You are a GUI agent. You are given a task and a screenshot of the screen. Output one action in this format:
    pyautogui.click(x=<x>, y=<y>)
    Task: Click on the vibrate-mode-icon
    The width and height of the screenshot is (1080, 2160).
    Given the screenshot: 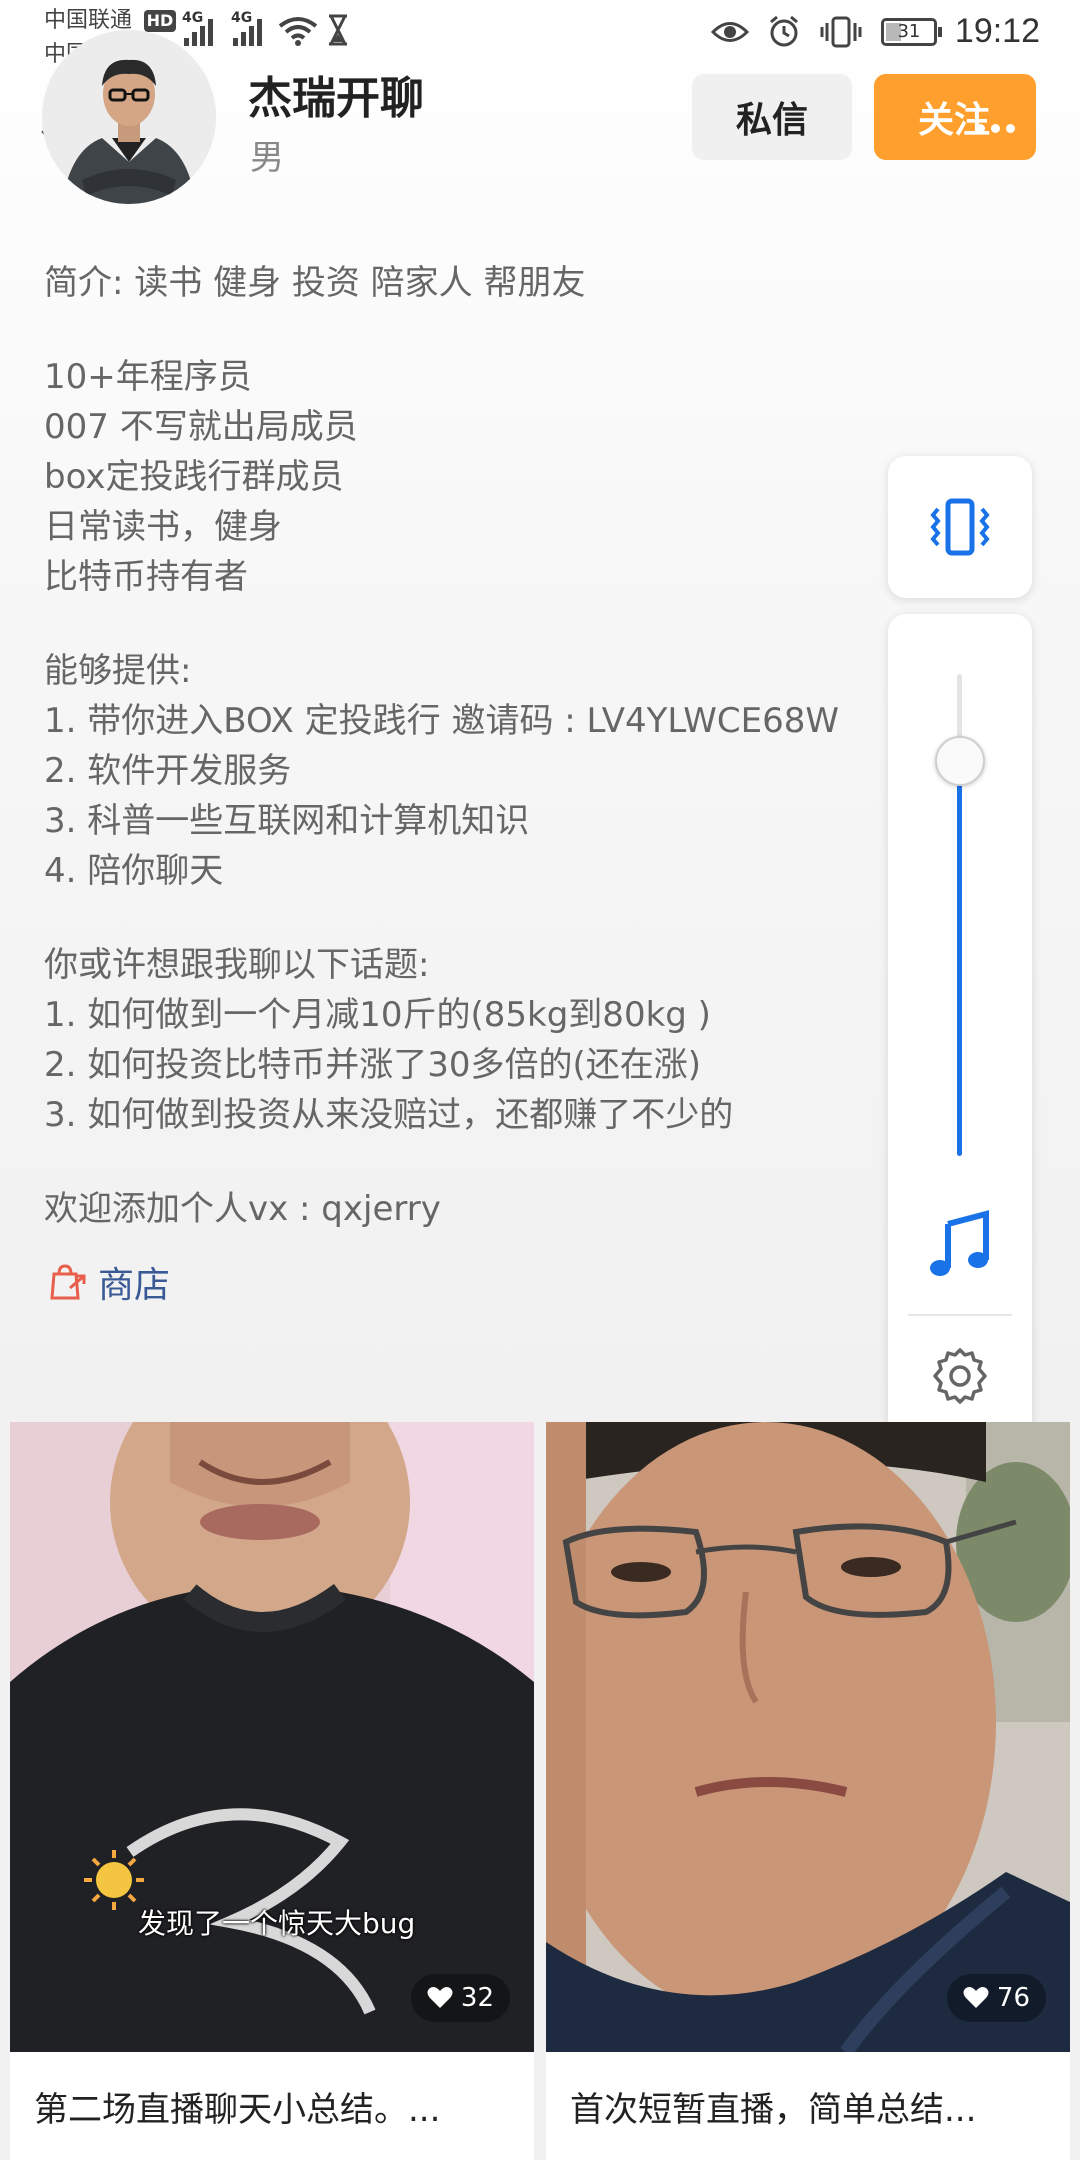 What is the action you would take?
    pyautogui.click(x=960, y=527)
    